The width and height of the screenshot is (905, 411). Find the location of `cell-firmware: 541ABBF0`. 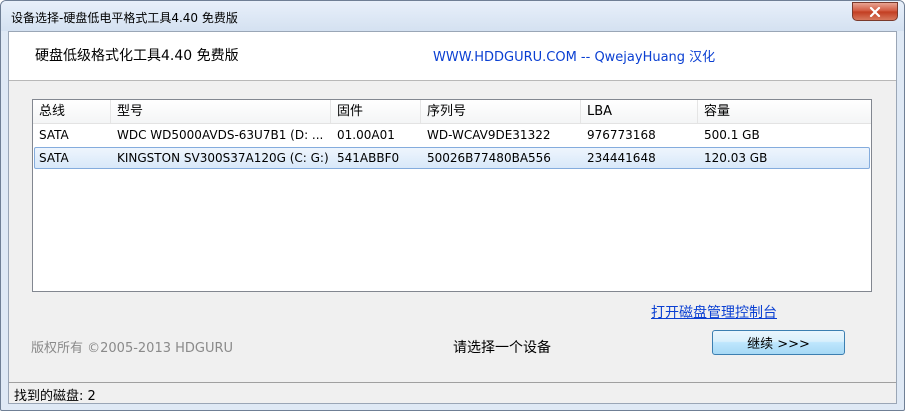

cell-firmware: 541ABBF0 is located at coordinates (368, 158).